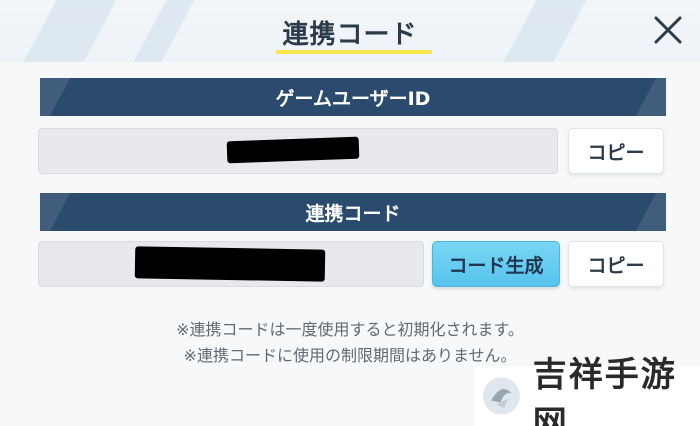  I want to click on dialog-header: 連携コード, so click(350, 31).